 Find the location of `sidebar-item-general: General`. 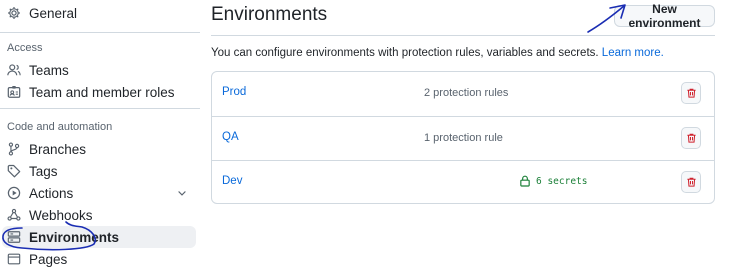

sidebar-item-general: General is located at coordinates (99, 13).